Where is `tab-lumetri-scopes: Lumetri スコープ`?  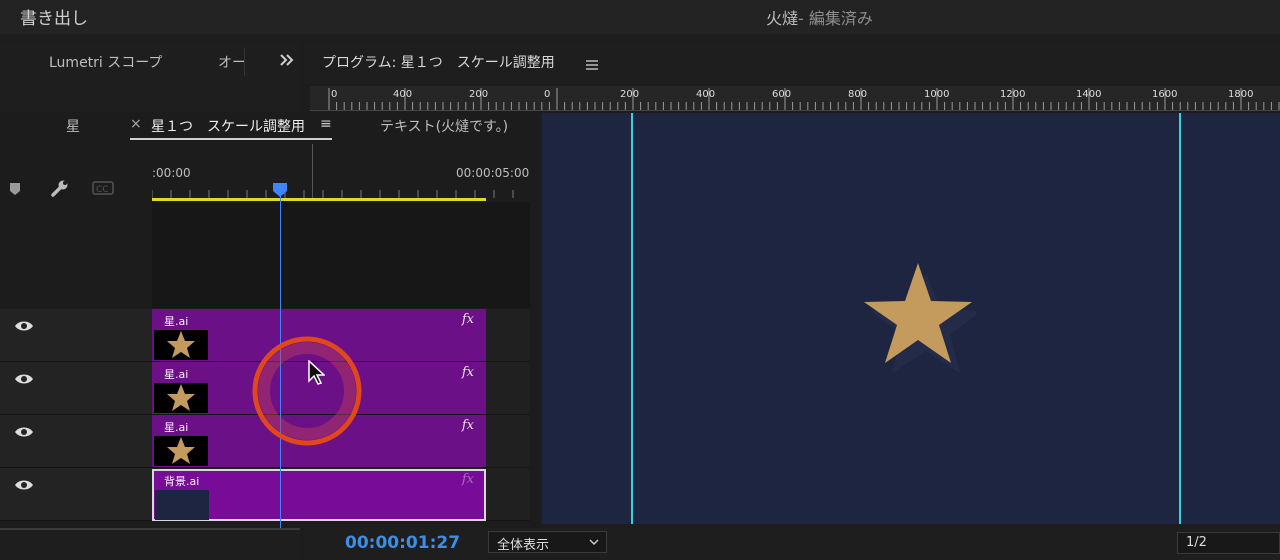 tab-lumetri-scopes: Lumetri スコープ is located at coordinates (105, 62).